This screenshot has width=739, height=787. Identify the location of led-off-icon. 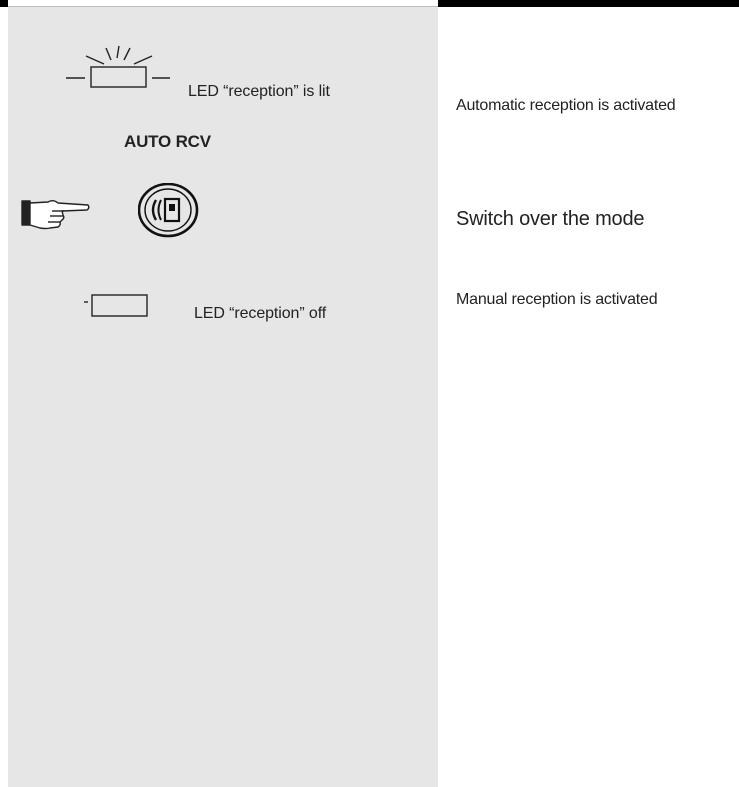
(116, 305).